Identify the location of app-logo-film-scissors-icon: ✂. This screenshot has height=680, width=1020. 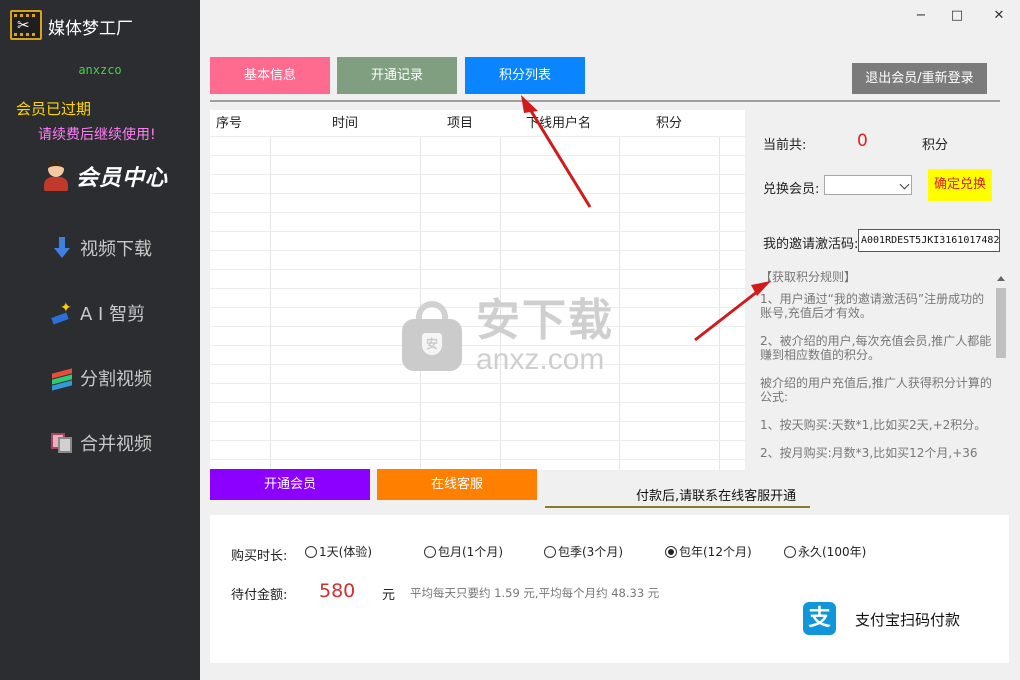
(26, 25).